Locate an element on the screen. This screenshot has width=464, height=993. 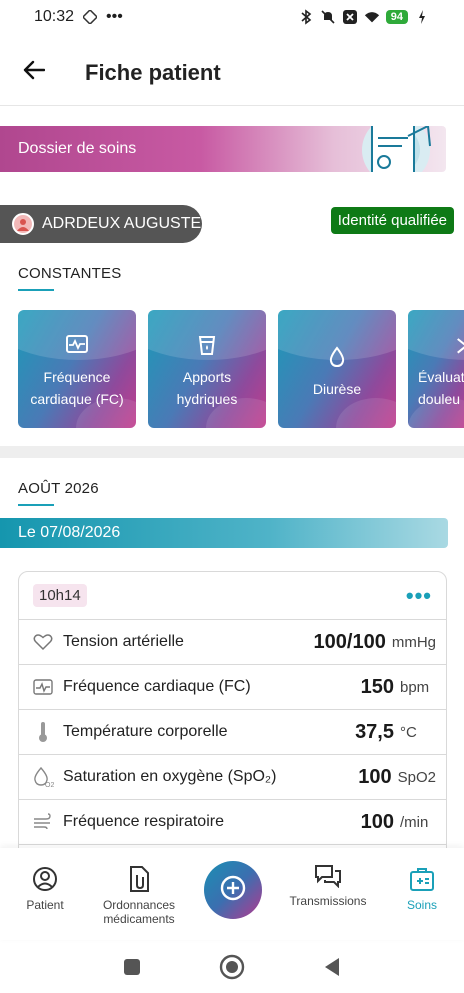
drop-icon is located at coordinates (337, 357).